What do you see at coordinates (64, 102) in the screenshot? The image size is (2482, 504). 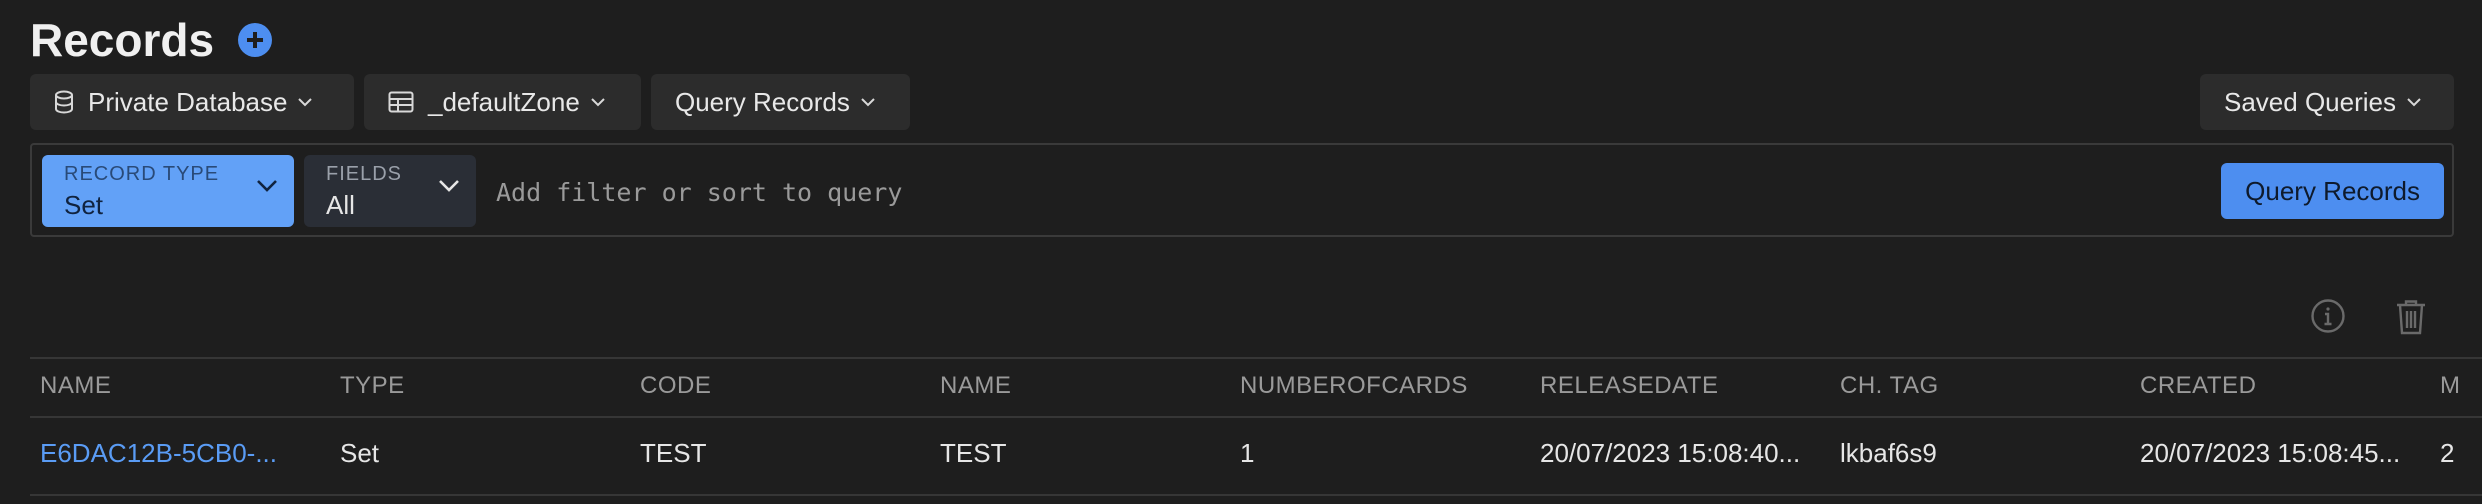 I see `database-icon` at bounding box center [64, 102].